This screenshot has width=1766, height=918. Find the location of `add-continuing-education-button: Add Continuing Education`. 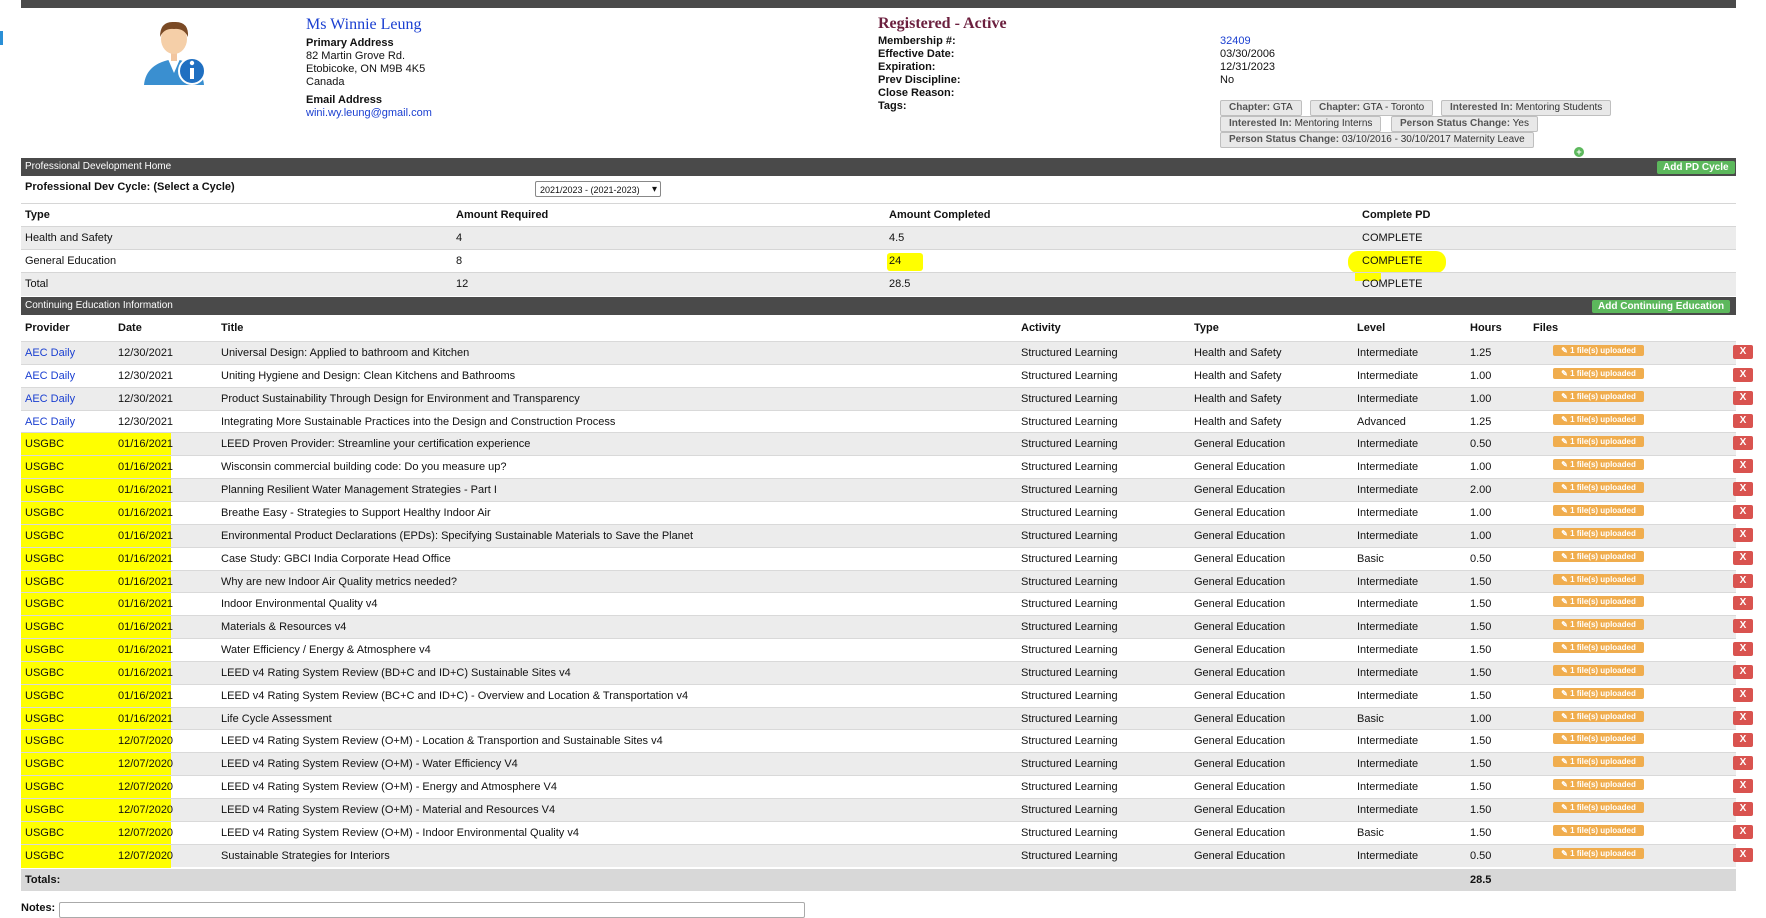

add-continuing-education-button: Add Continuing Education is located at coordinates (1661, 306).